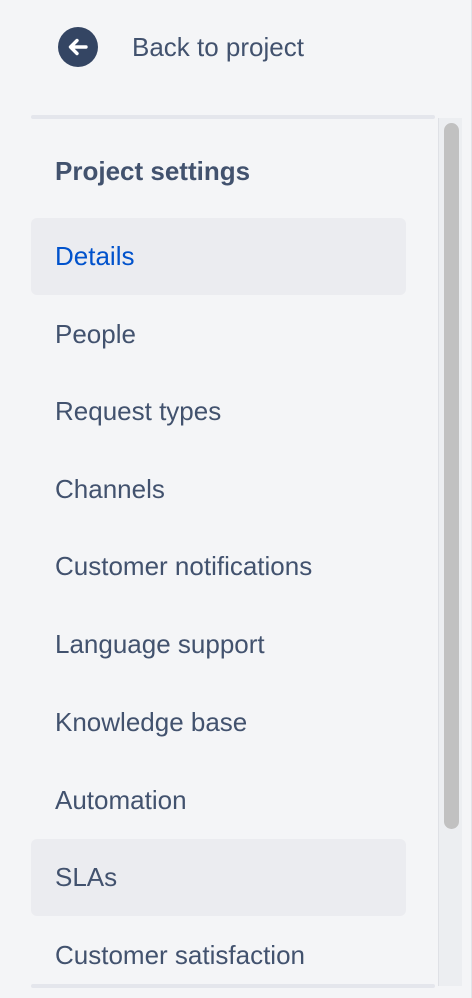 Image resolution: width=472 pixels, height=998 pixels. I want to click on nav-item-label: SLAs, so click(86, 877).